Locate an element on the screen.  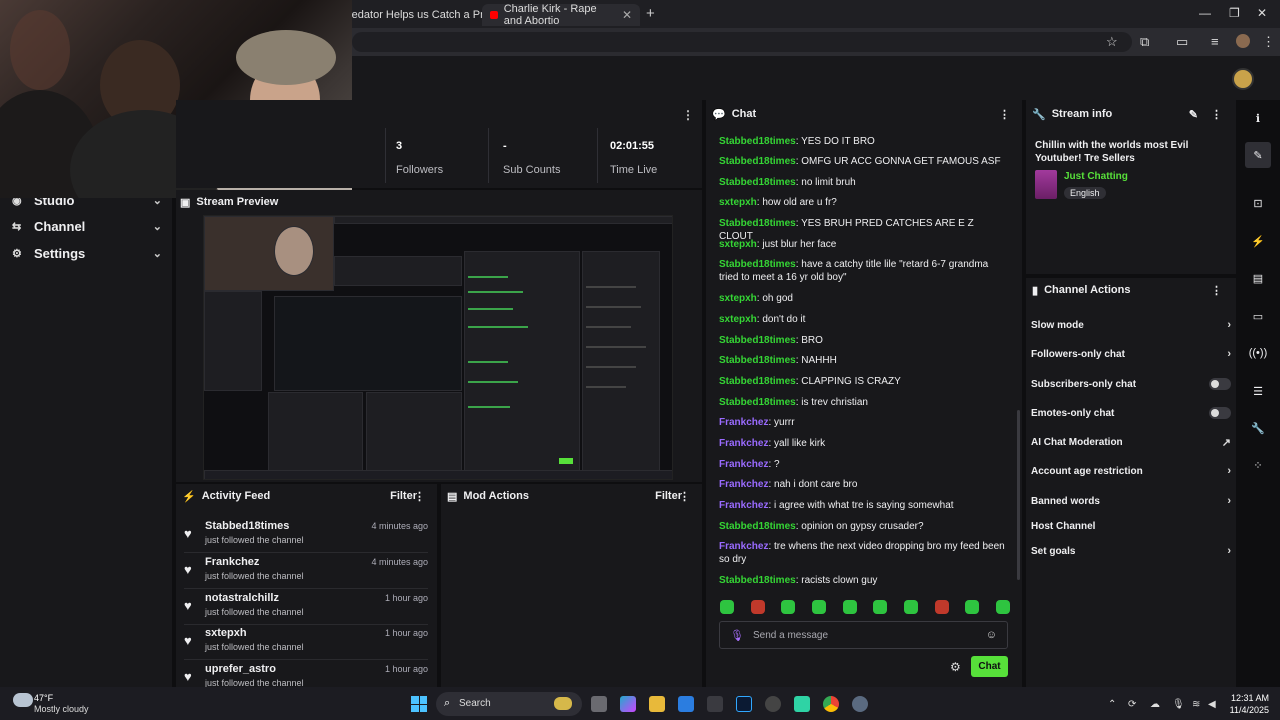
clock-date: 11/4/2025 is located at coordinates (1245, 710).